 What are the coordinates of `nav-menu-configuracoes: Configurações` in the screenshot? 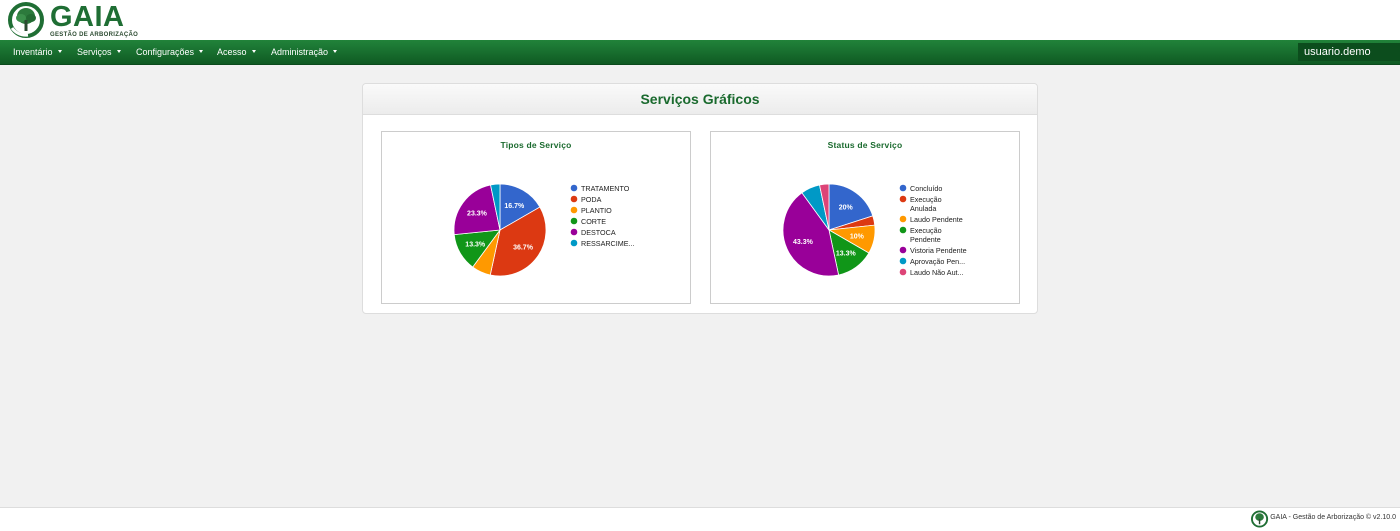 It's located at (170, 52).